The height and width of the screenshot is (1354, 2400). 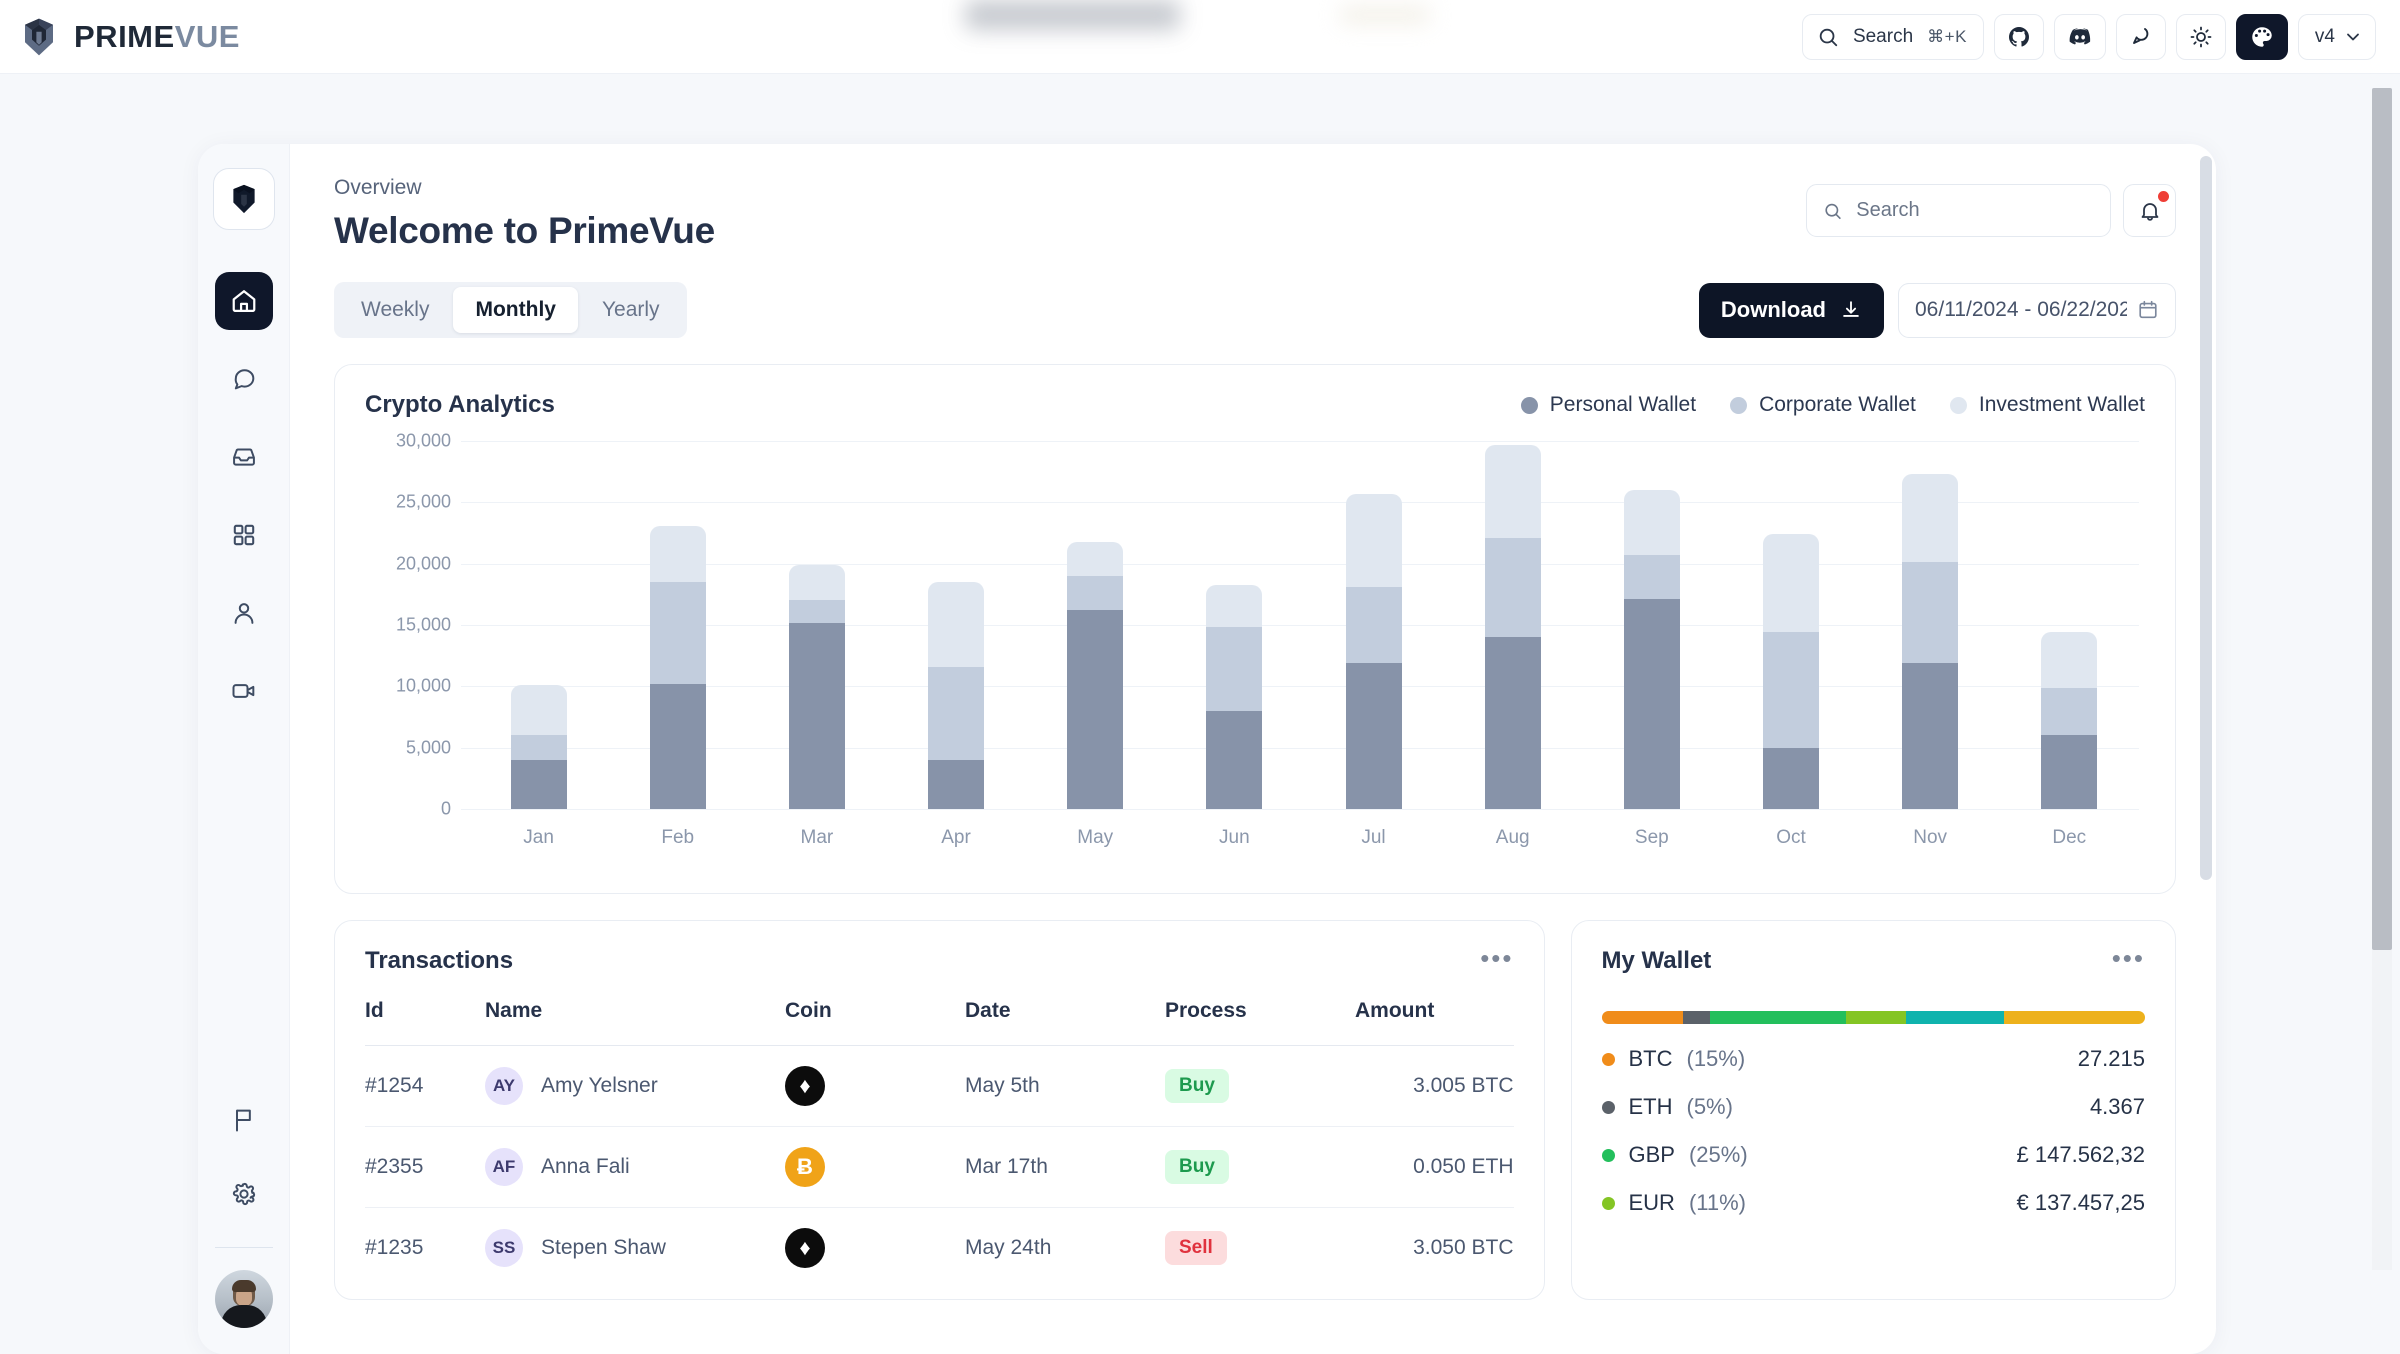 What do you see at coordinates (1065, 1247) in the screenshot?
I see `cell-date: May 24th` at bounding box center [1065, 1247].